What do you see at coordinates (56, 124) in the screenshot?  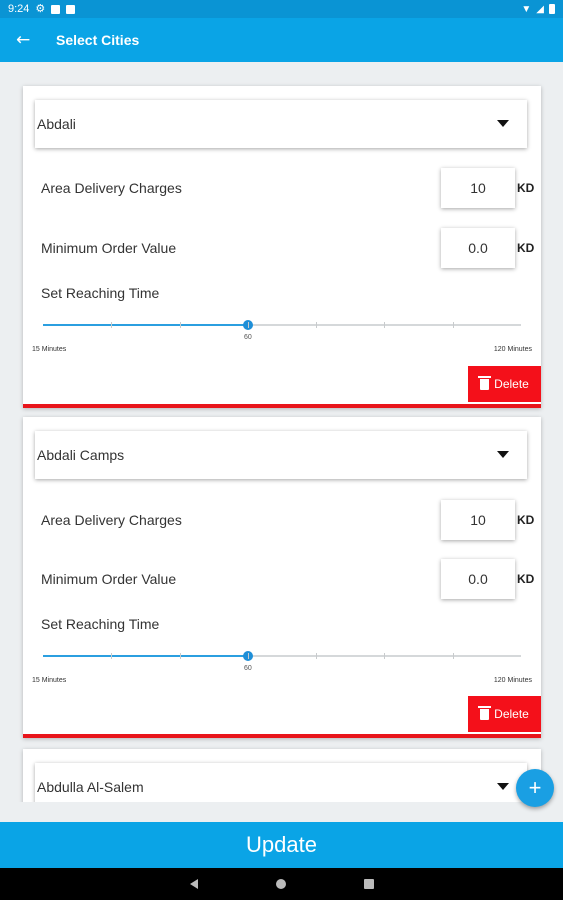 I see `city-name: Abdali` at bounding box center [56, 124].